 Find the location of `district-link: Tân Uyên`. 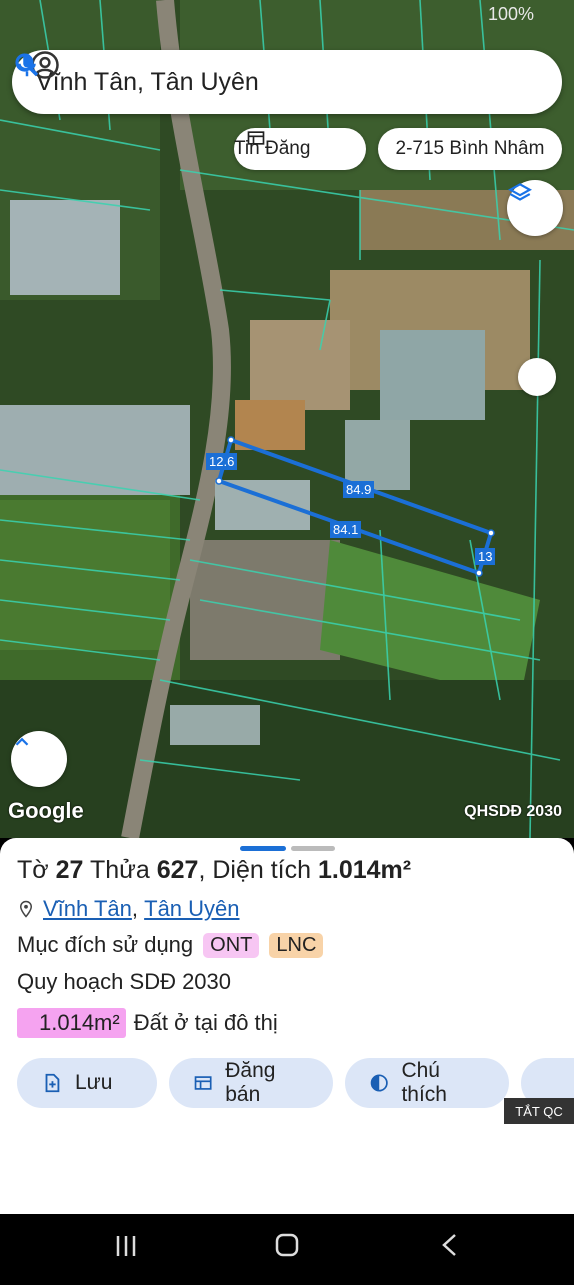

district-link: Tân Uyên is located at coordinates (191, 909).